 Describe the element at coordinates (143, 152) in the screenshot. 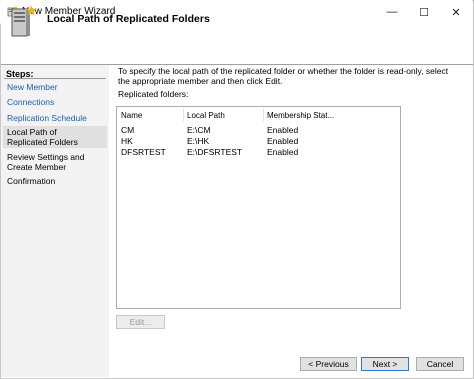

I see `row-name: DFSRTEST` at that location.